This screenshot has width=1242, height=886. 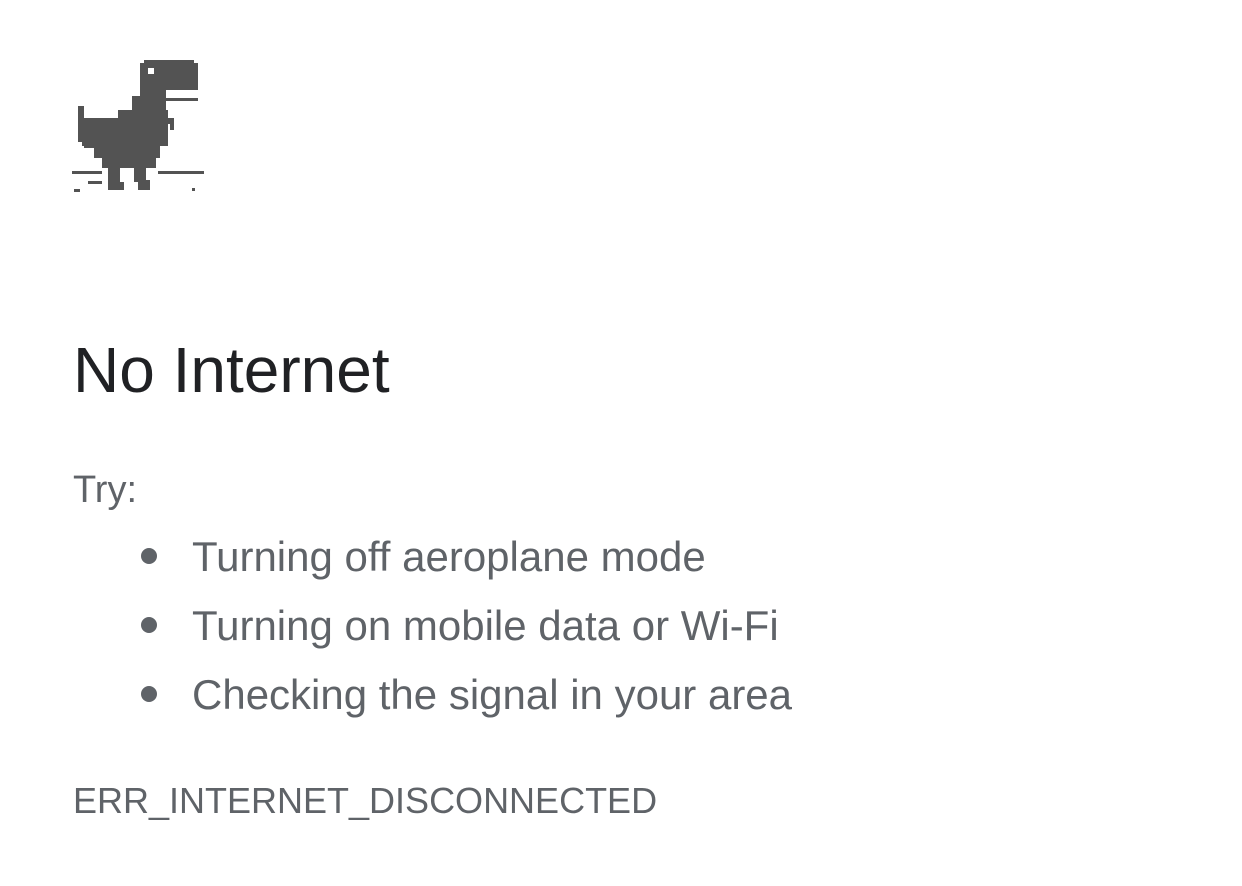 I want to click on suggestion-item: Turning off aeroplane mode, so click(x=432, y=557).